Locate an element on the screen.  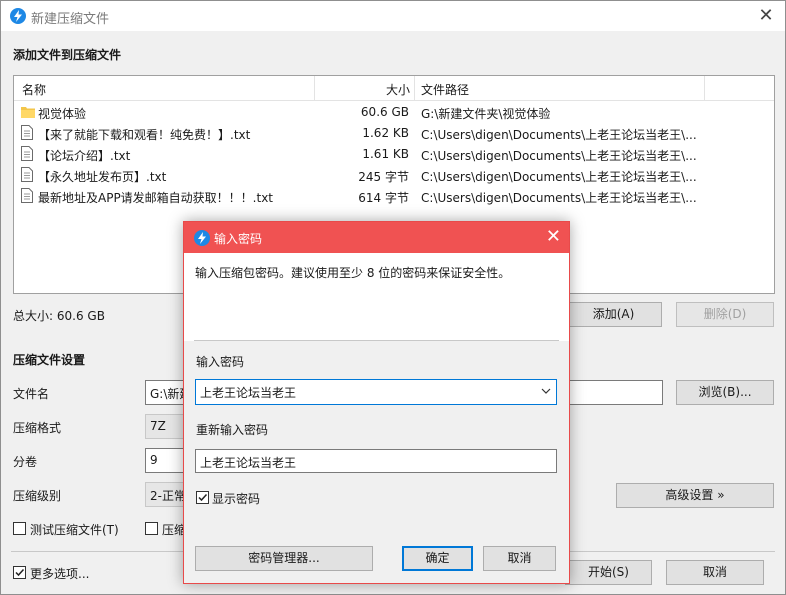
window-title: 新建压缩文件 is located at coordinates (70, 19).